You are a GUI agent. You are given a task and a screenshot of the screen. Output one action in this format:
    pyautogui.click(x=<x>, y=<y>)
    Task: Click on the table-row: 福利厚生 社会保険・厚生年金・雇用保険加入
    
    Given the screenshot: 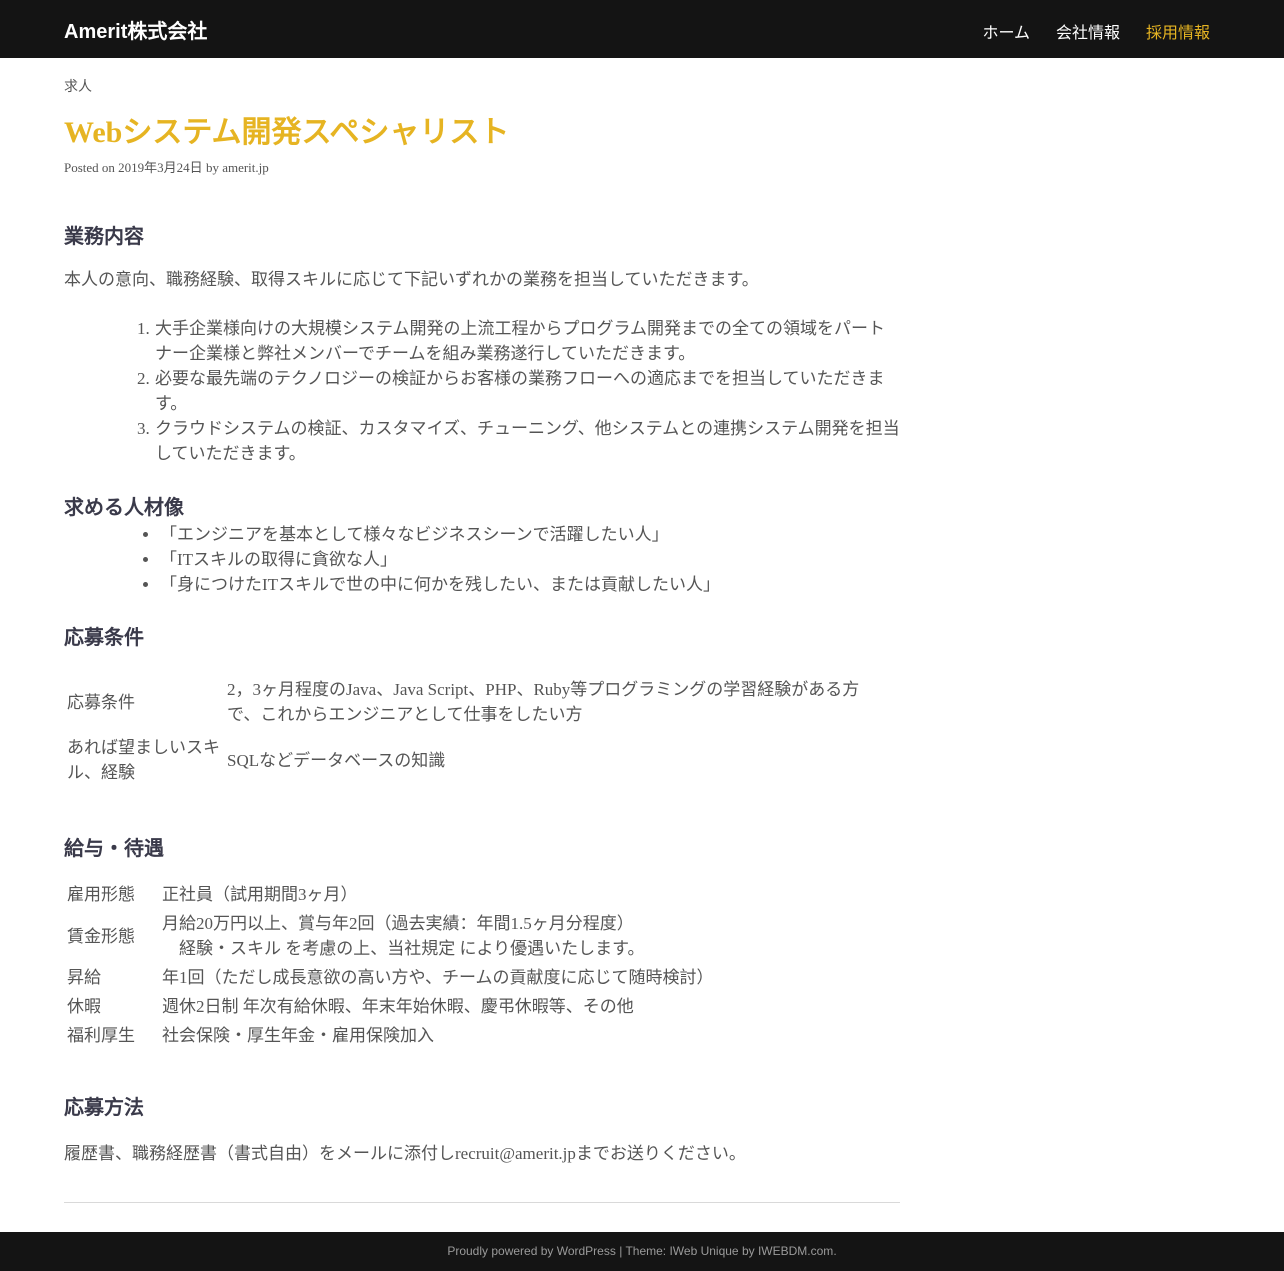 What is the action you would take?
    pyautogui.click(x=390, y=1035)
    